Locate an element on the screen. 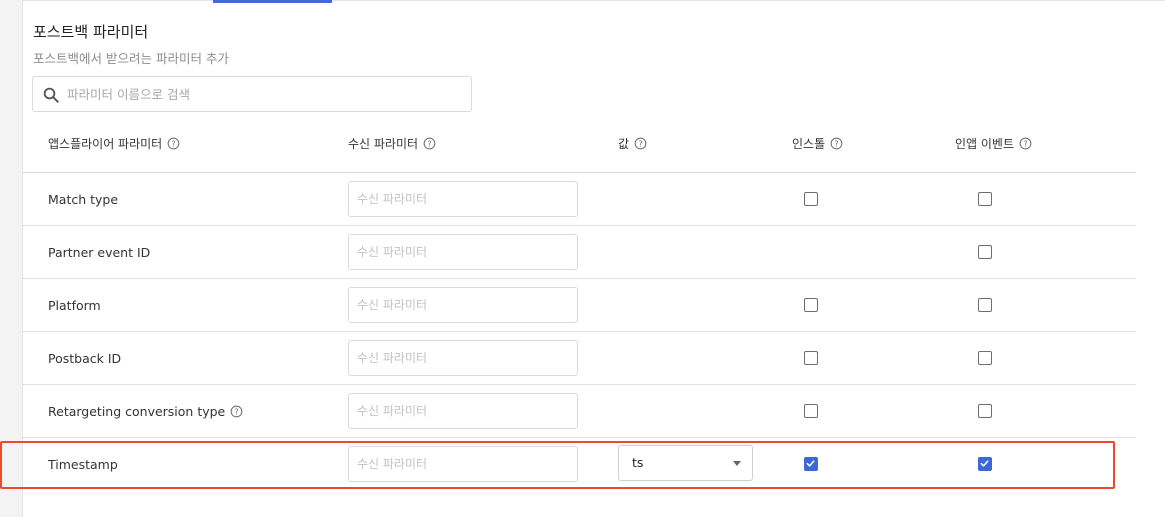 The height and width of the screenshot is (517, 1165). parameter-name: Retargeting conversion type ? is located at coordinates (145, 411).